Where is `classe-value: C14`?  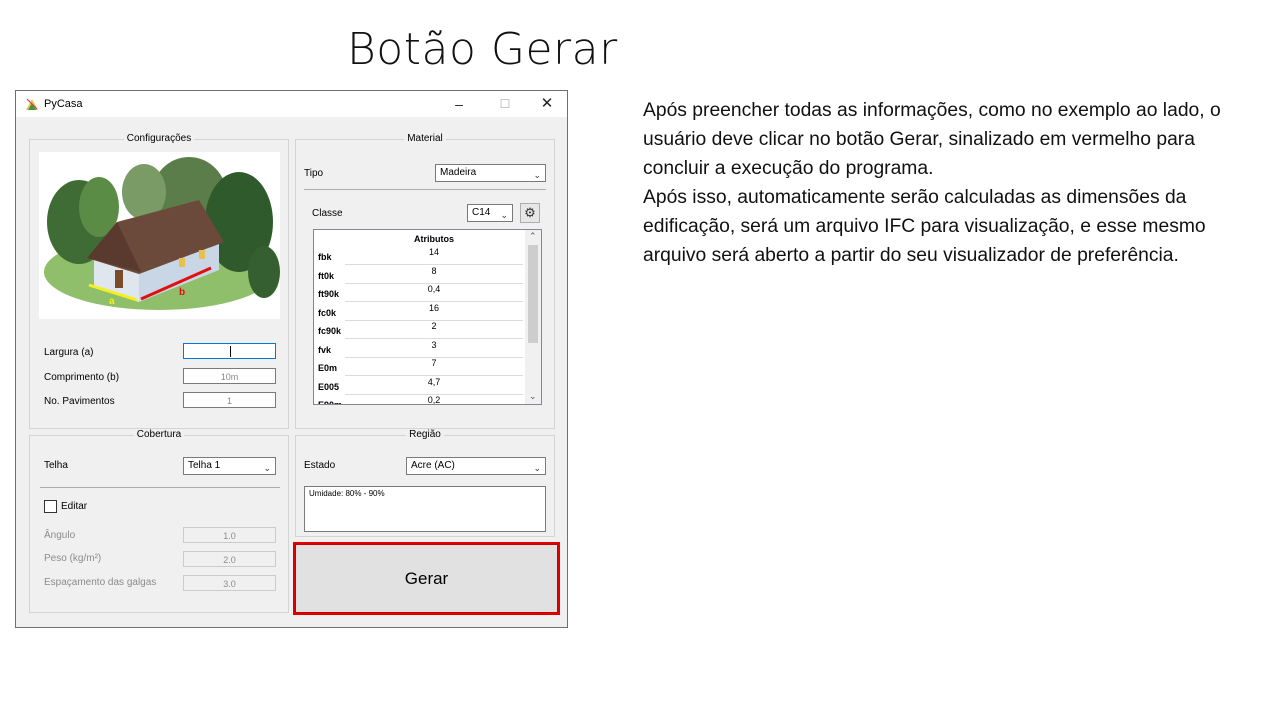 classe-value: C14 is located at coordinates (481, 212).